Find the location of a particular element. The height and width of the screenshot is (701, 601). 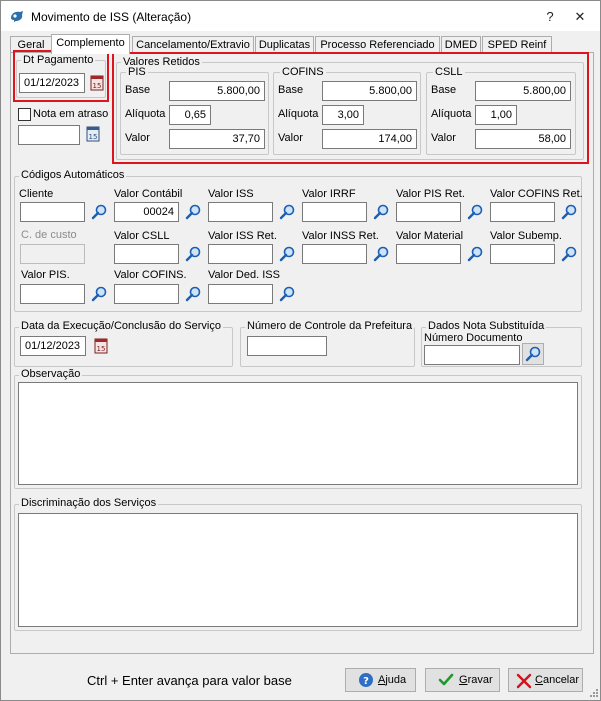

codigos-automaticos-label: Códigos Automáticos is located at coordinates (73, 175).